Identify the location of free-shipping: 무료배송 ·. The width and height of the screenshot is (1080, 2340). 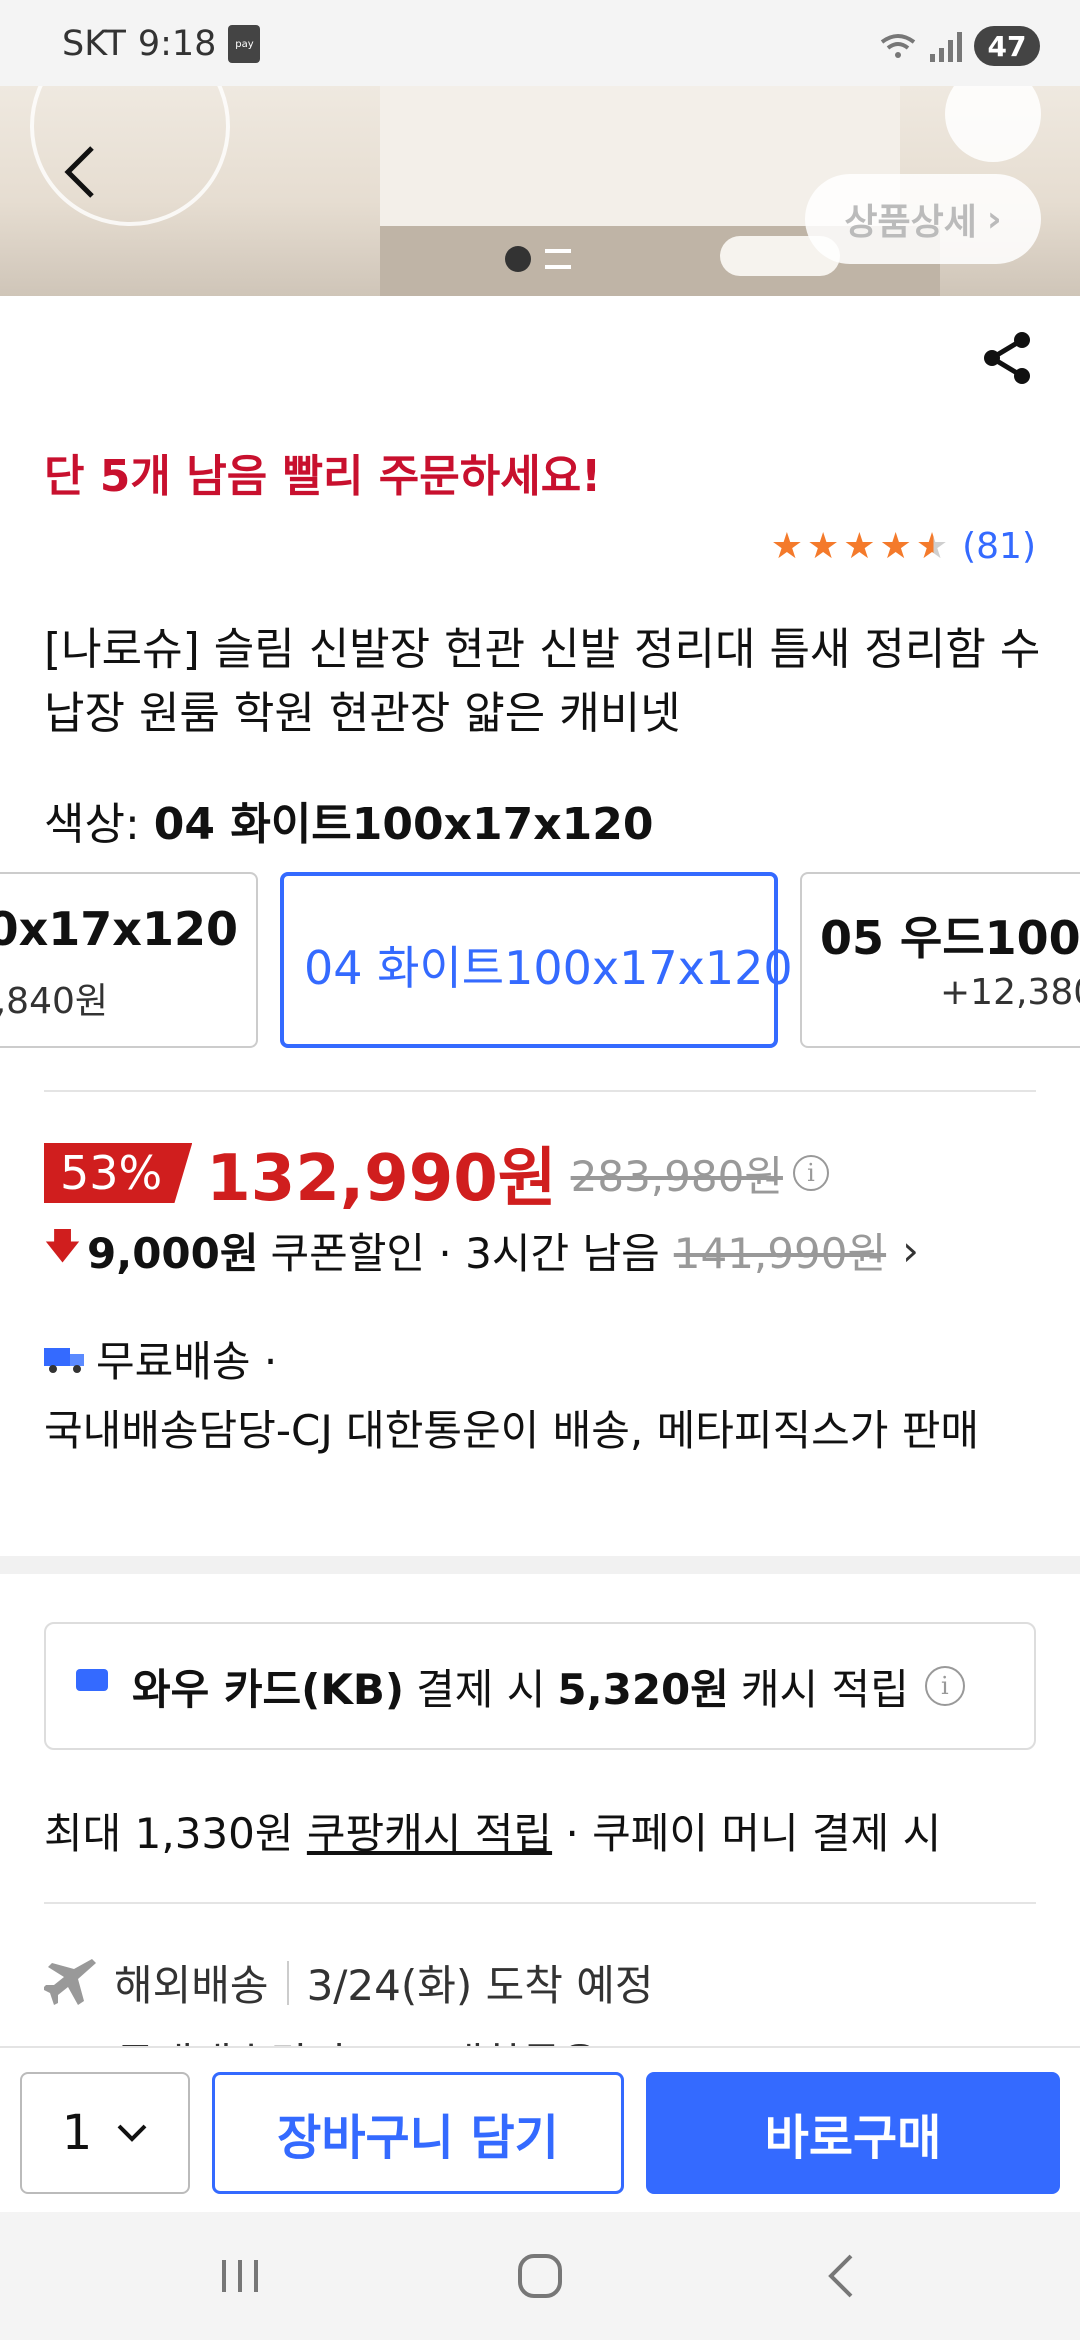
(160, 1358).